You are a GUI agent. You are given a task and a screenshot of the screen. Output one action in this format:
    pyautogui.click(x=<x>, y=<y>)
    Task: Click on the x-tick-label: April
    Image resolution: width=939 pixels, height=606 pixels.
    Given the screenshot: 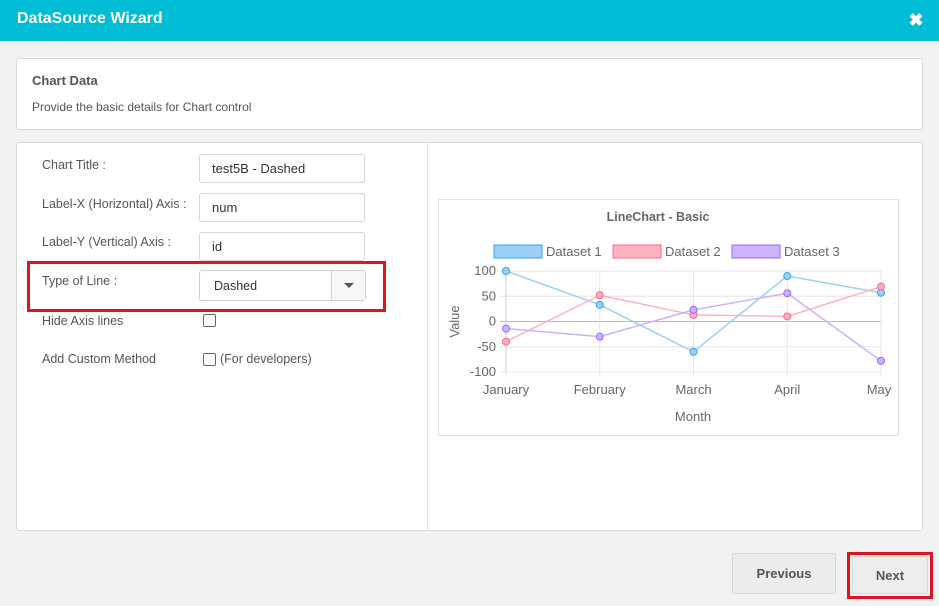 What is the action you would take?
    pyautogui.click(x=787, y=389)
    